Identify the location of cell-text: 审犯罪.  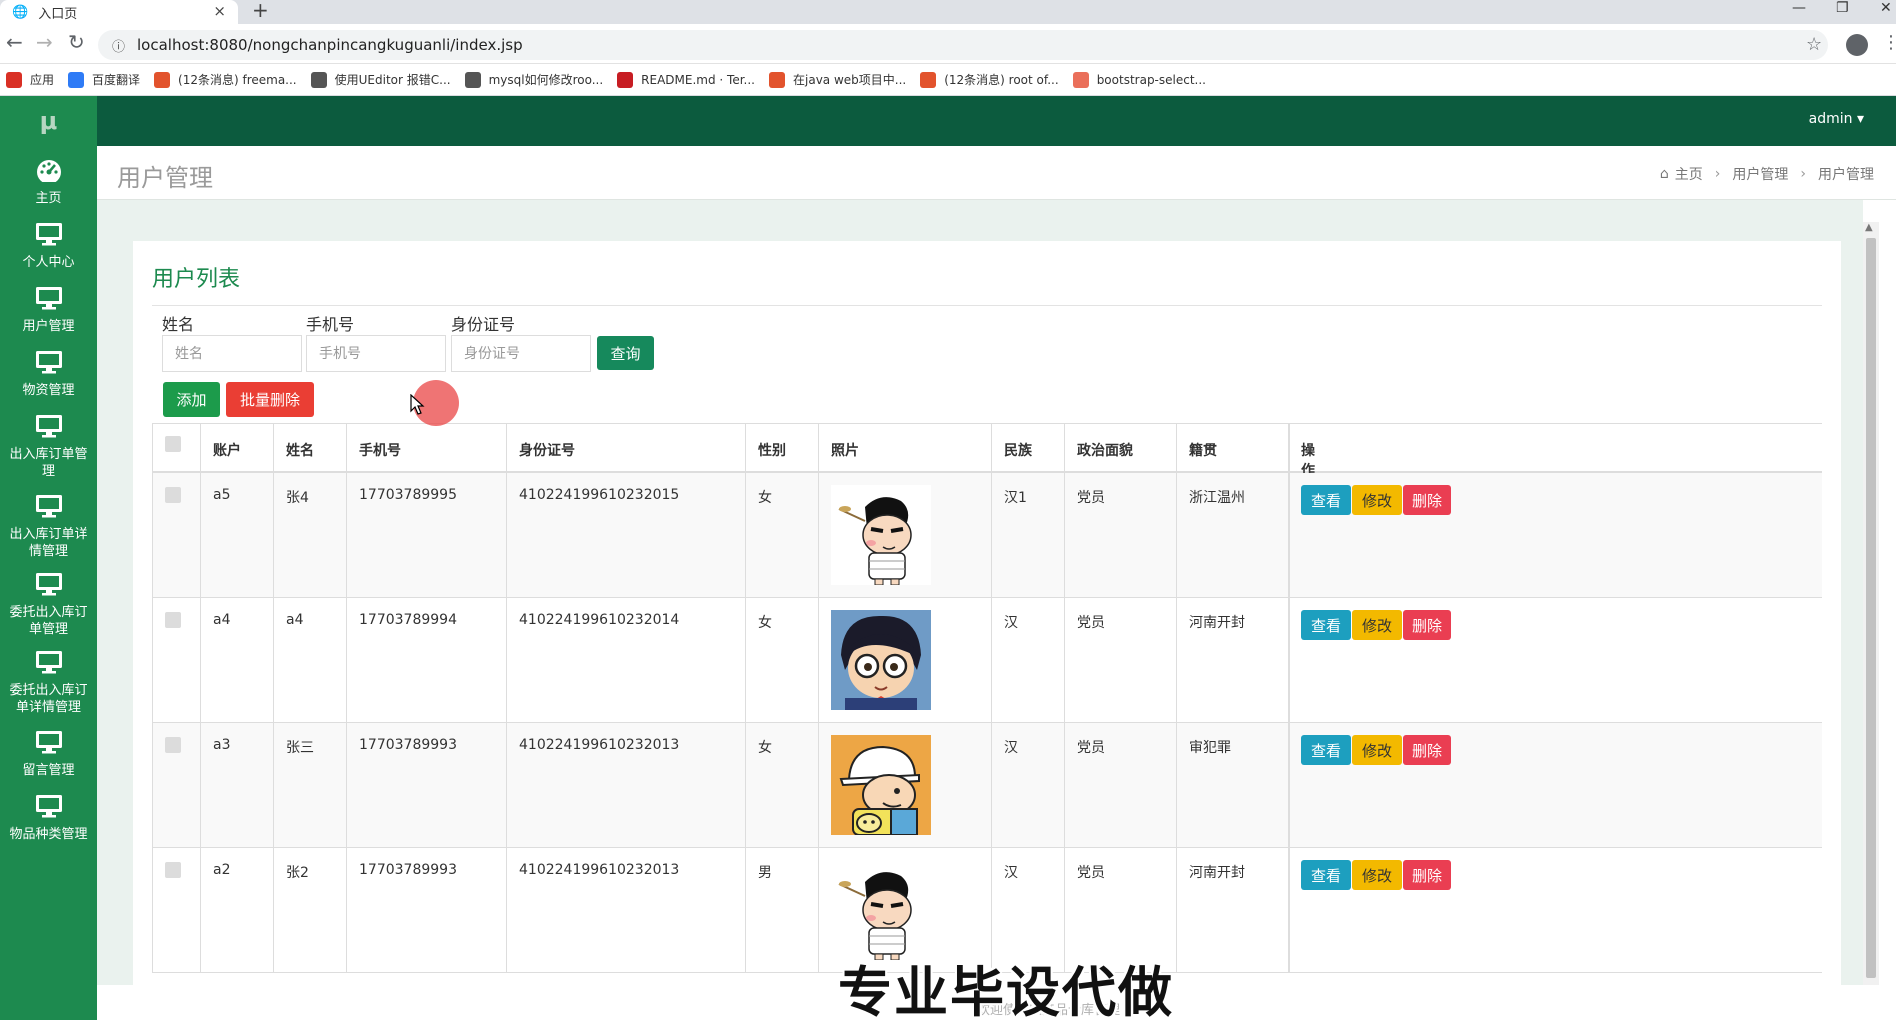
(1210, 748).